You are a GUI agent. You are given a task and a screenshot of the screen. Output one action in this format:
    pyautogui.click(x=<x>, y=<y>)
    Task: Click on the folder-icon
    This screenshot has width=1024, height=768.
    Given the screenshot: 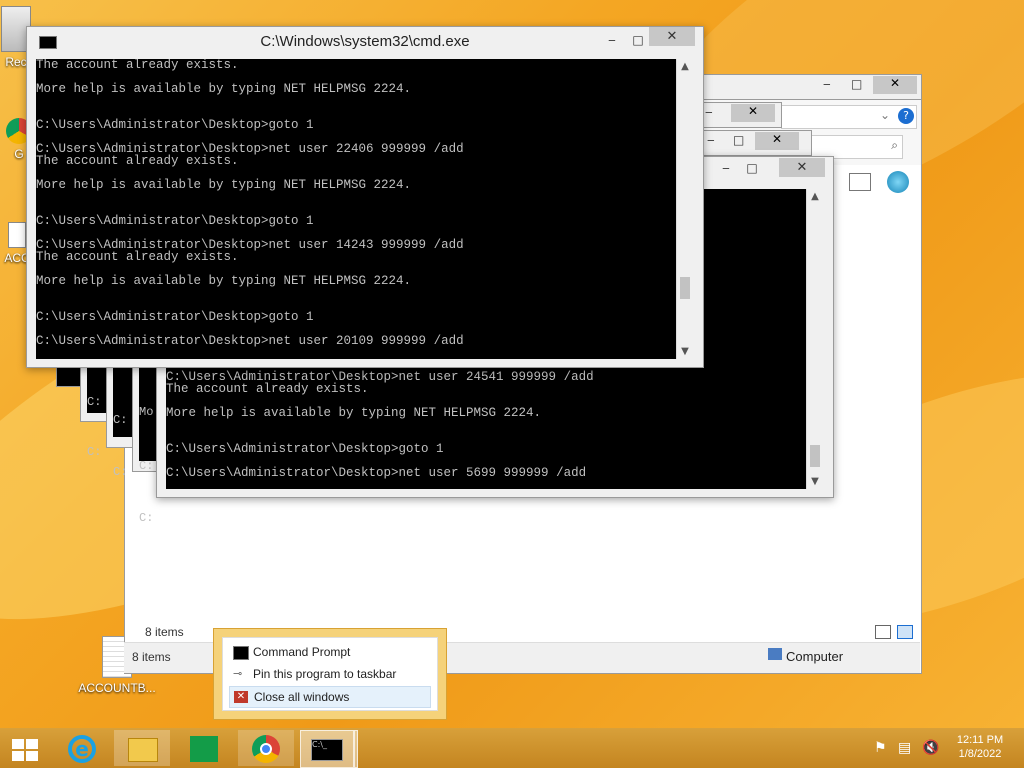 What is the action you would take?
    pyautogui.click(x=143, y=750)
    